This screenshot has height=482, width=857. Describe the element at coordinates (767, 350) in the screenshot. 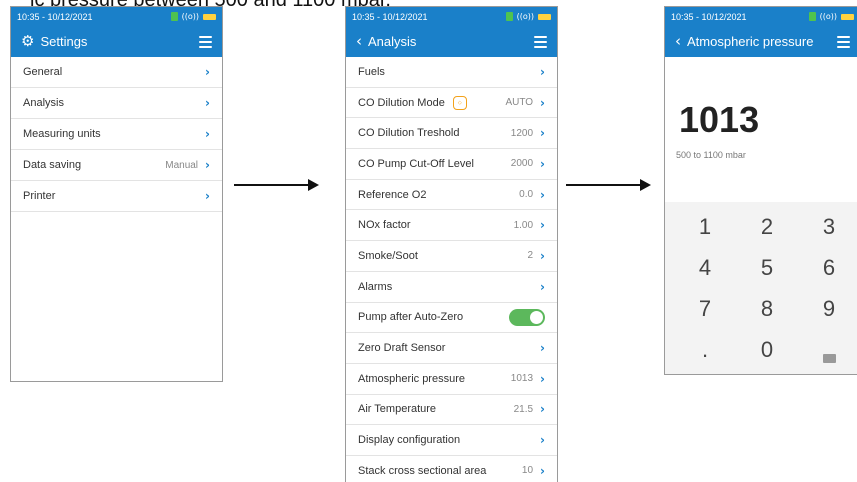

I see `keypad-key: 0` at that location.